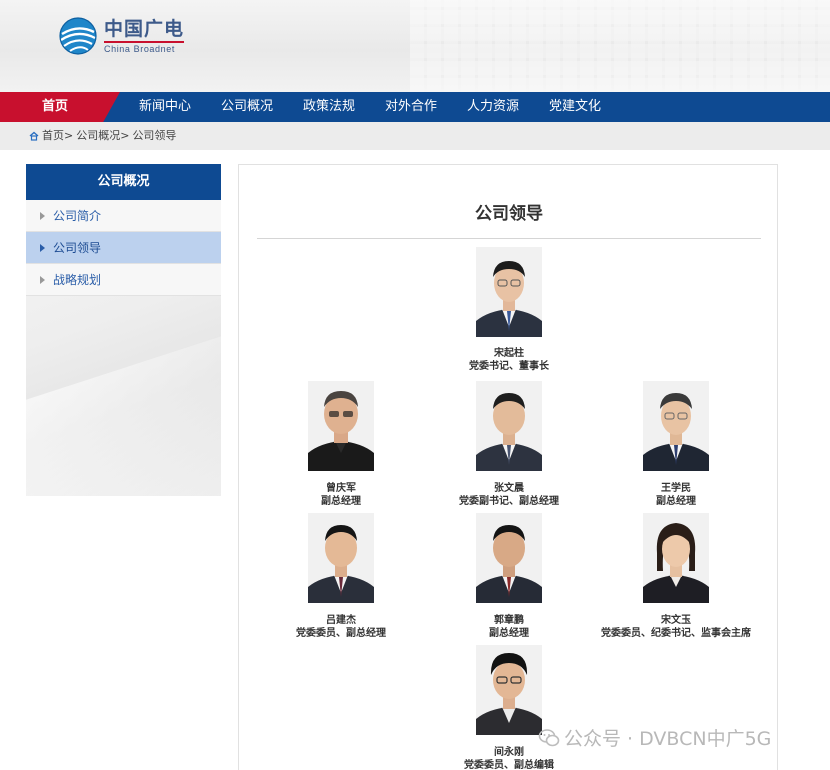  Describe the element at coordinates (509, 238) in the screenshot. I see `title-divider` at that location.